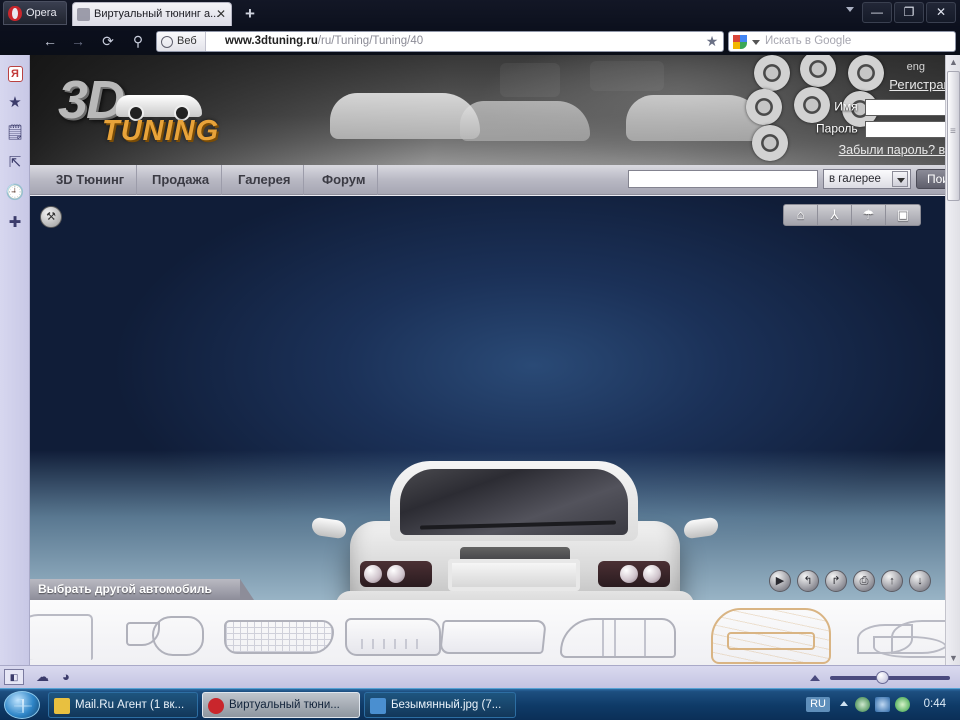  Describe the element at coordinates (935, 704) in the screenshot. I see `clock: 0:44` at that location.